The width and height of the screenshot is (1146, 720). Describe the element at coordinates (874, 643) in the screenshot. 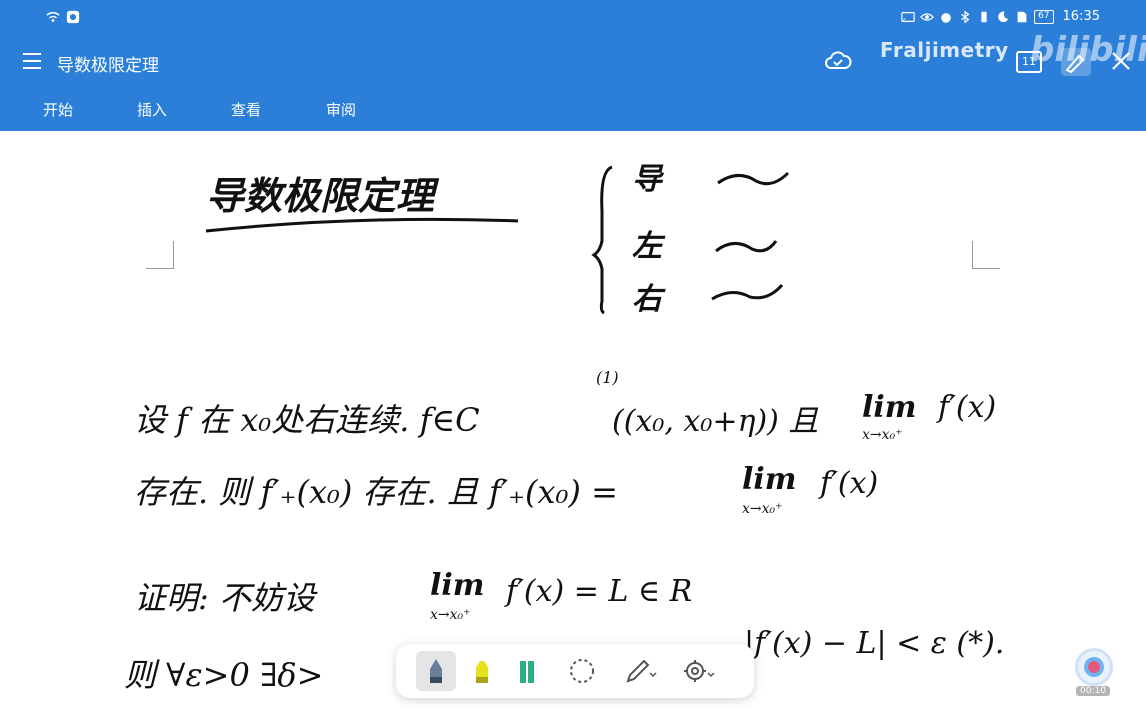

I see `line4-rest: |f′(x) − L| < ε (*).` at that location.